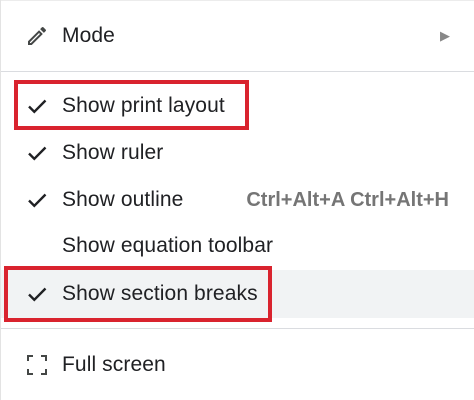  What do you see at coordinates (237, 36) in the screenshot?
I see `menu-item-mode: Mode ▶` at bounding box center [237, 36].